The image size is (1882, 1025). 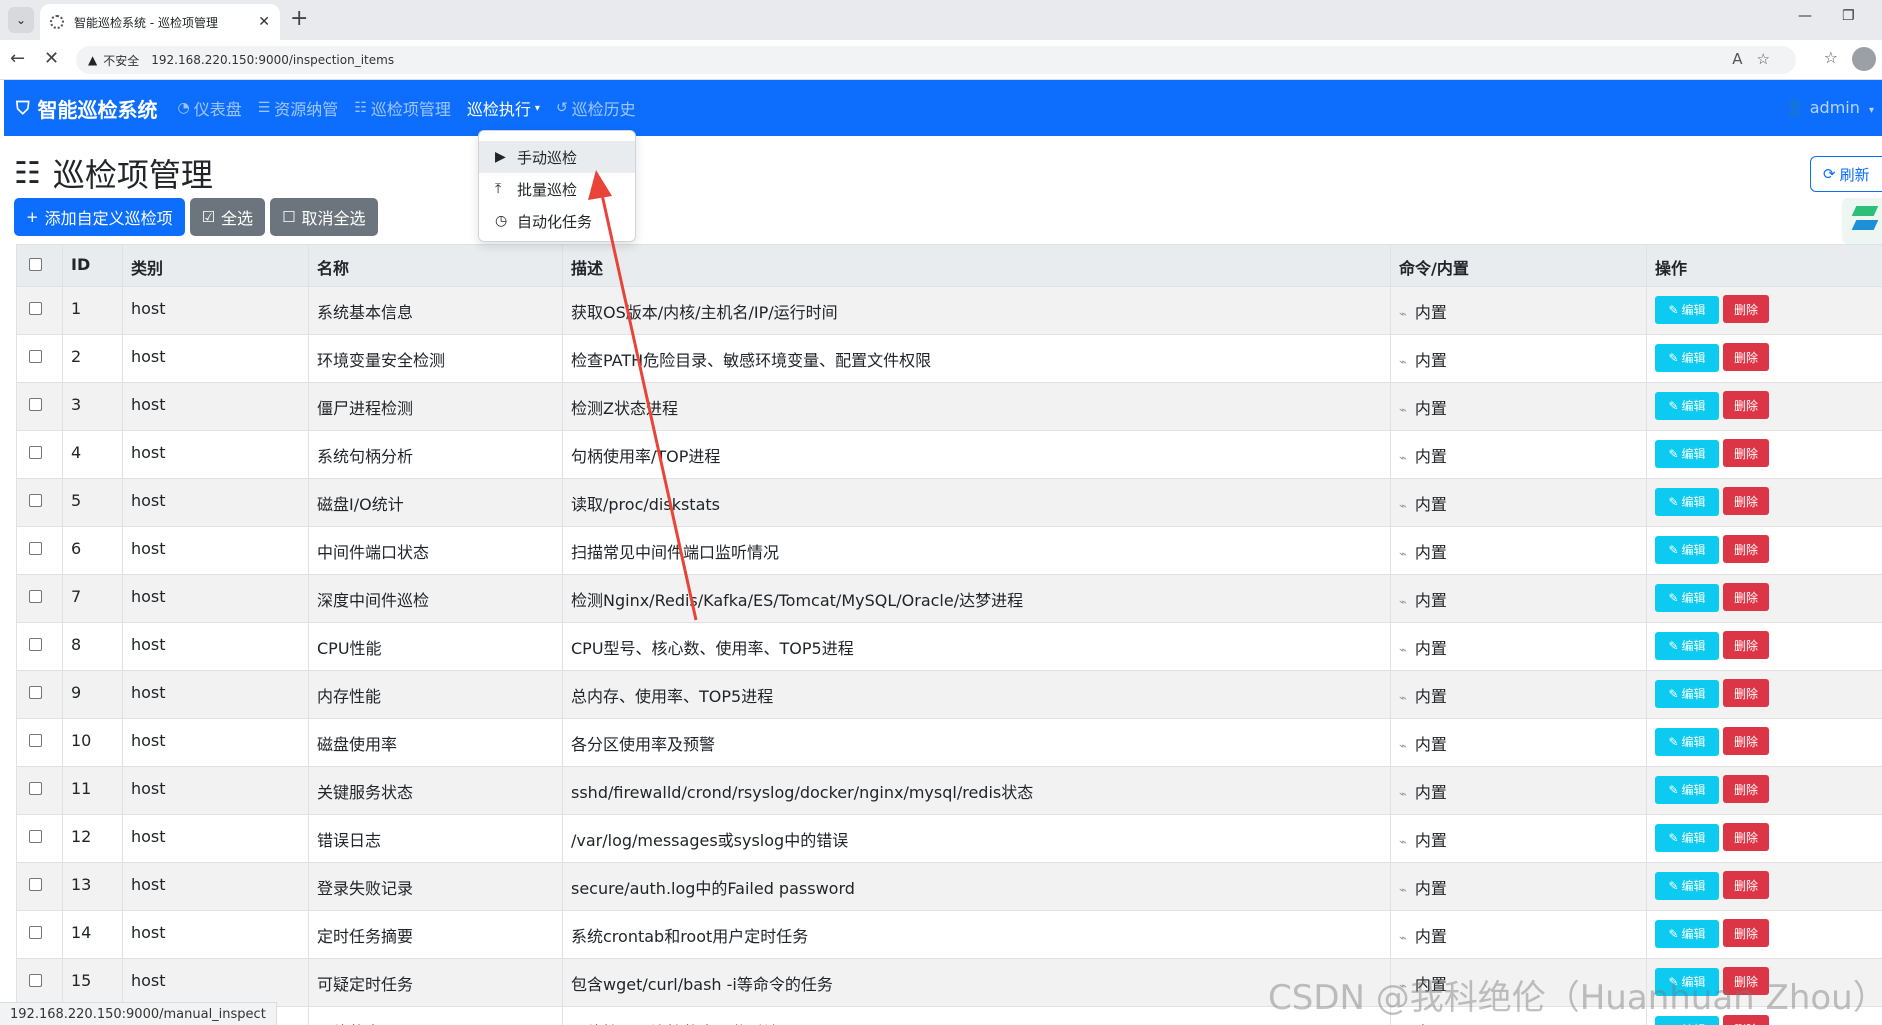 I want to click on new-tab-icon: +, so click(x=299, y=18).